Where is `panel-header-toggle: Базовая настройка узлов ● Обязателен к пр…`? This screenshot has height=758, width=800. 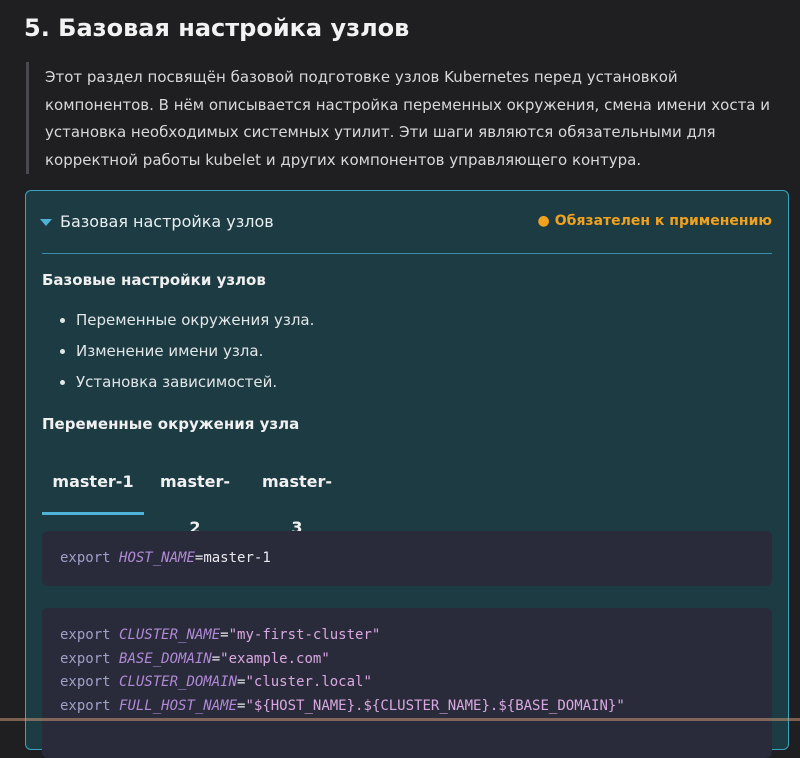
panel-header-toggle: Базовая настройка узлов ● Обязателен к пр… is located at coordinates (407, 222).